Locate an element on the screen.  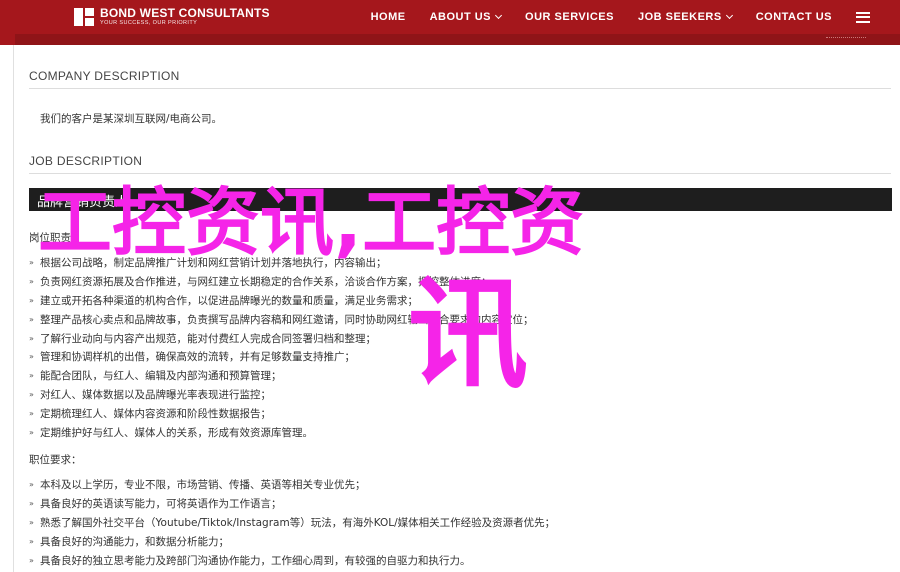
logo-name: BOND WEST CONSULTANTS is located at coordinates (185, 13).